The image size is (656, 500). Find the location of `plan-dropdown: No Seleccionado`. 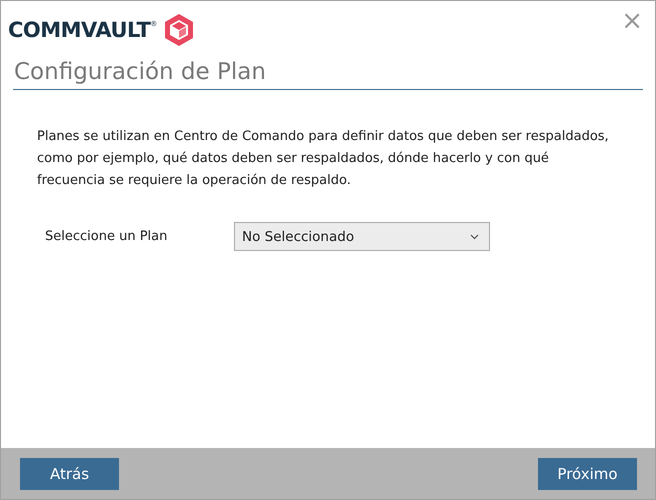

plan-dropdown: No Seleccionado is located at coordinates (362, 236).